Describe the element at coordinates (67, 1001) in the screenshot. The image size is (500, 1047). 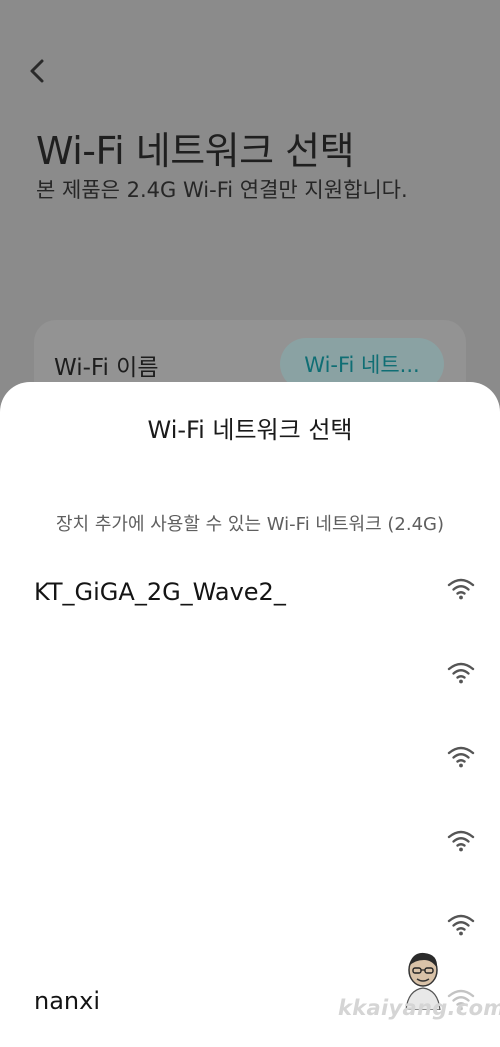
I see `network-name: nanxi` at that location.